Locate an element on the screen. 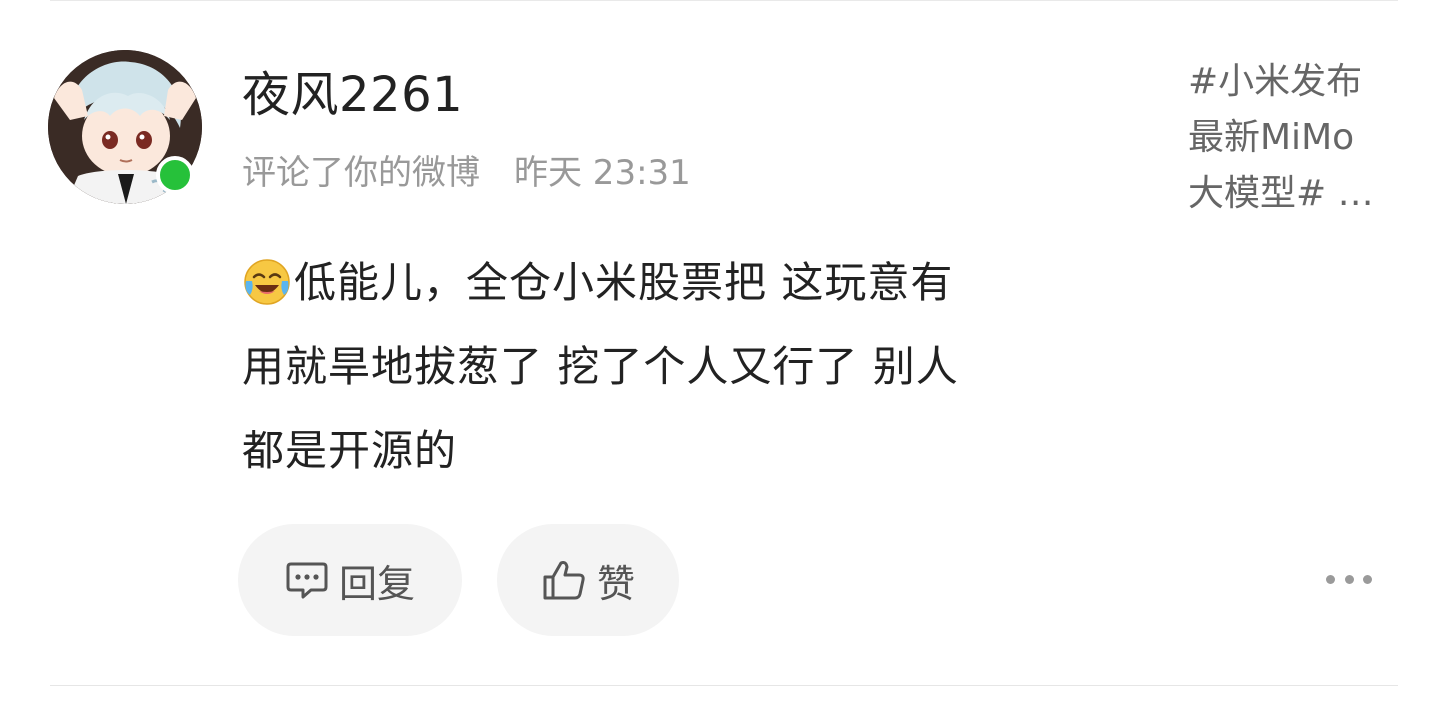 Image resolution: width=1440 pixels, height=726 pixels. thumbs-up-icon is located at coordinates (564, 580).